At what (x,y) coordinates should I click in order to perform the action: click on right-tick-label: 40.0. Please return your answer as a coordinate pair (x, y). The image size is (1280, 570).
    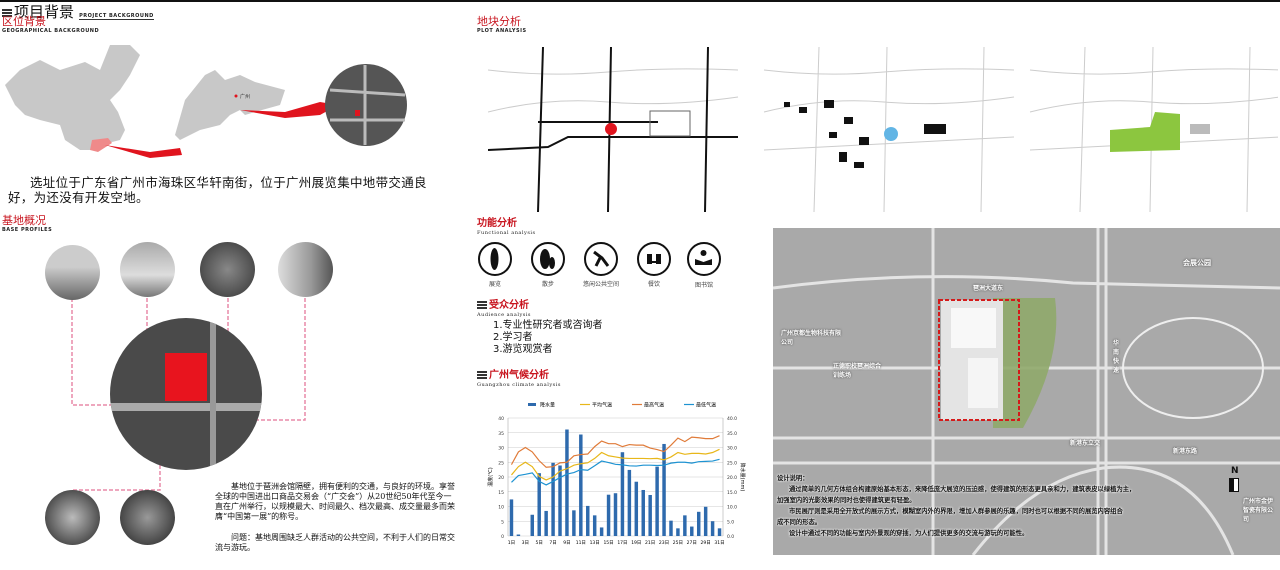
    Looking at the image, I should click on (732, 419).